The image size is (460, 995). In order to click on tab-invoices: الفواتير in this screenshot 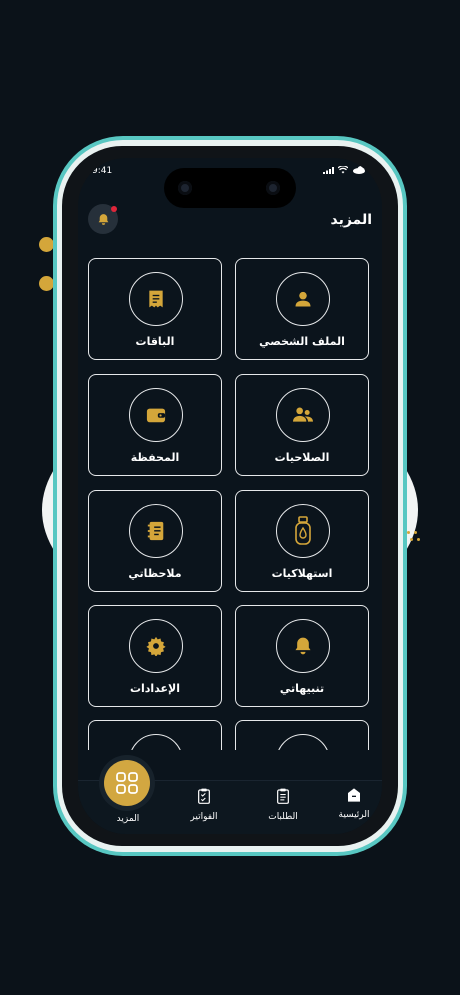, I will do `click(204, 804)`.